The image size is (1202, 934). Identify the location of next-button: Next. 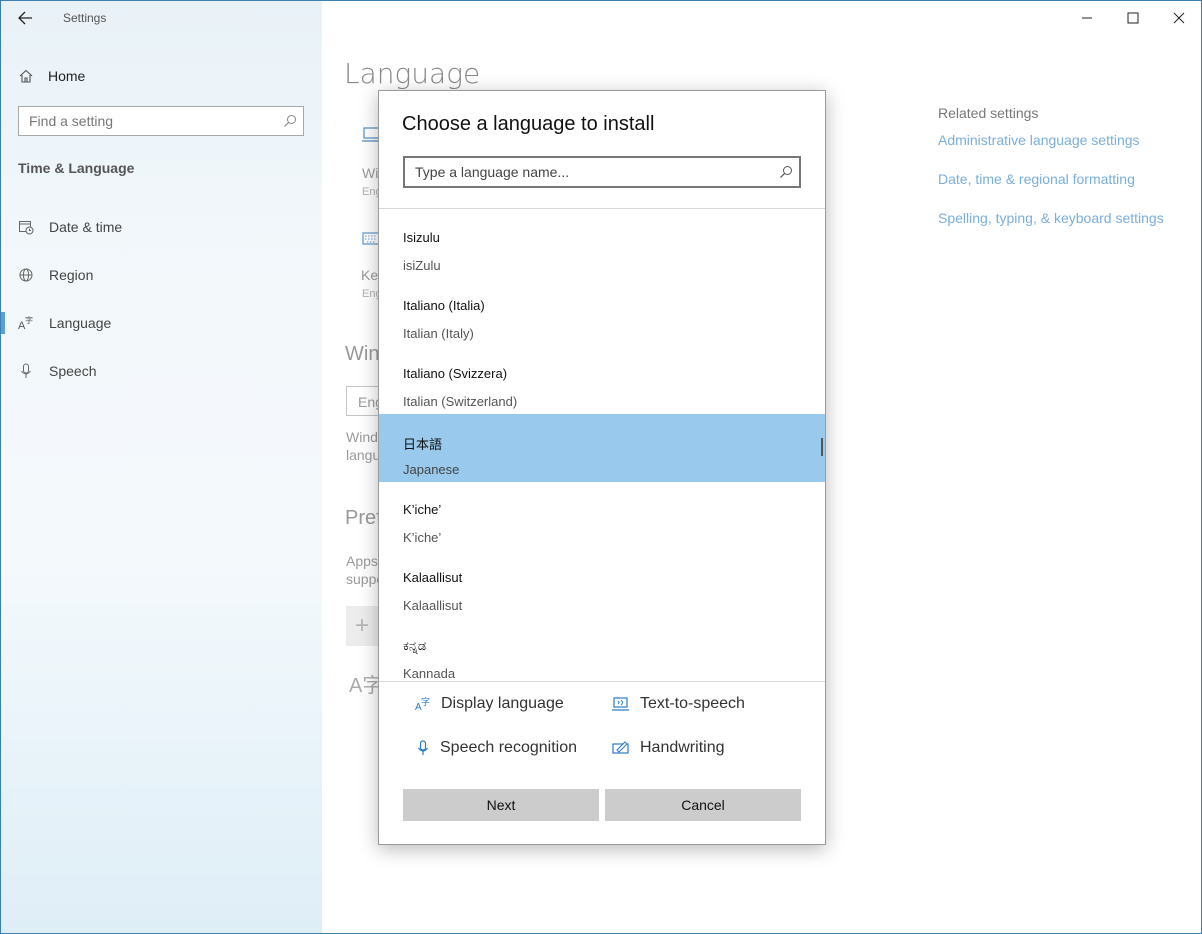
(501, 805).